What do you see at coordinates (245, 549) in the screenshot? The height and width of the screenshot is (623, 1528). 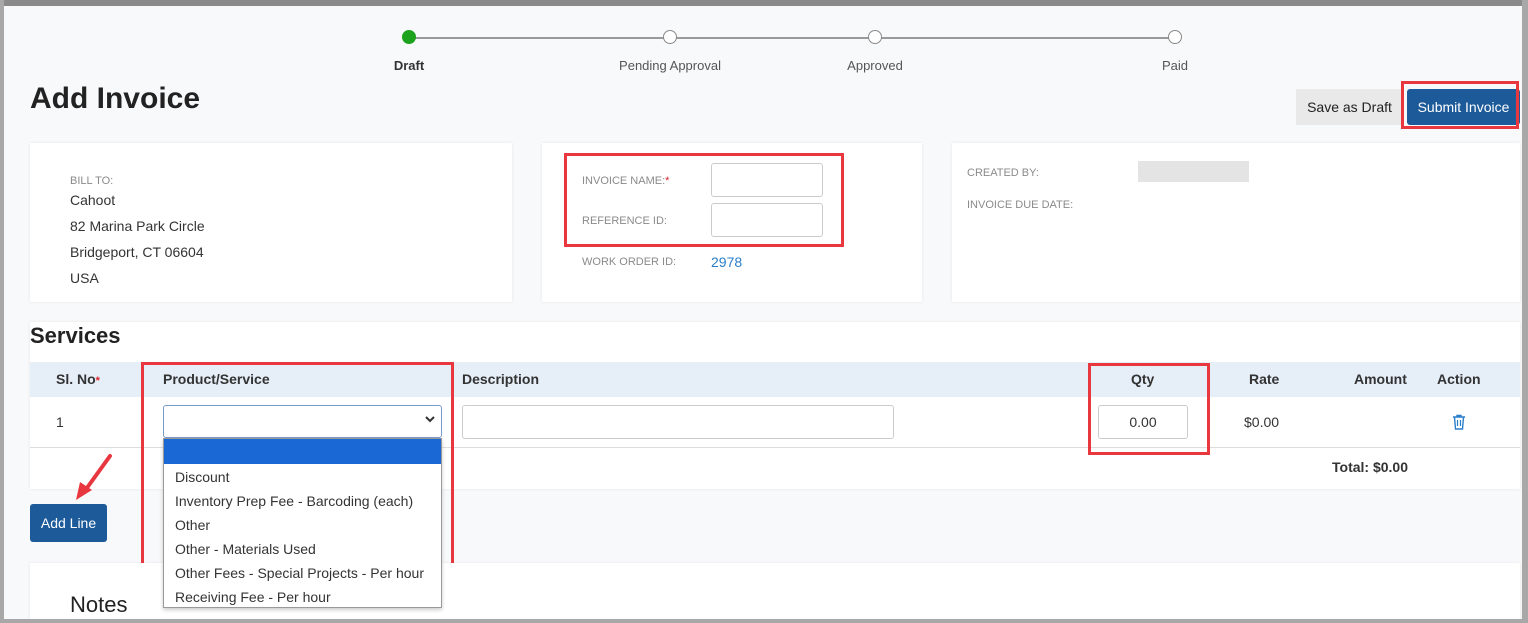 I see `dropdown-option: Other - Materials Used` at bounding box center [245, 549].